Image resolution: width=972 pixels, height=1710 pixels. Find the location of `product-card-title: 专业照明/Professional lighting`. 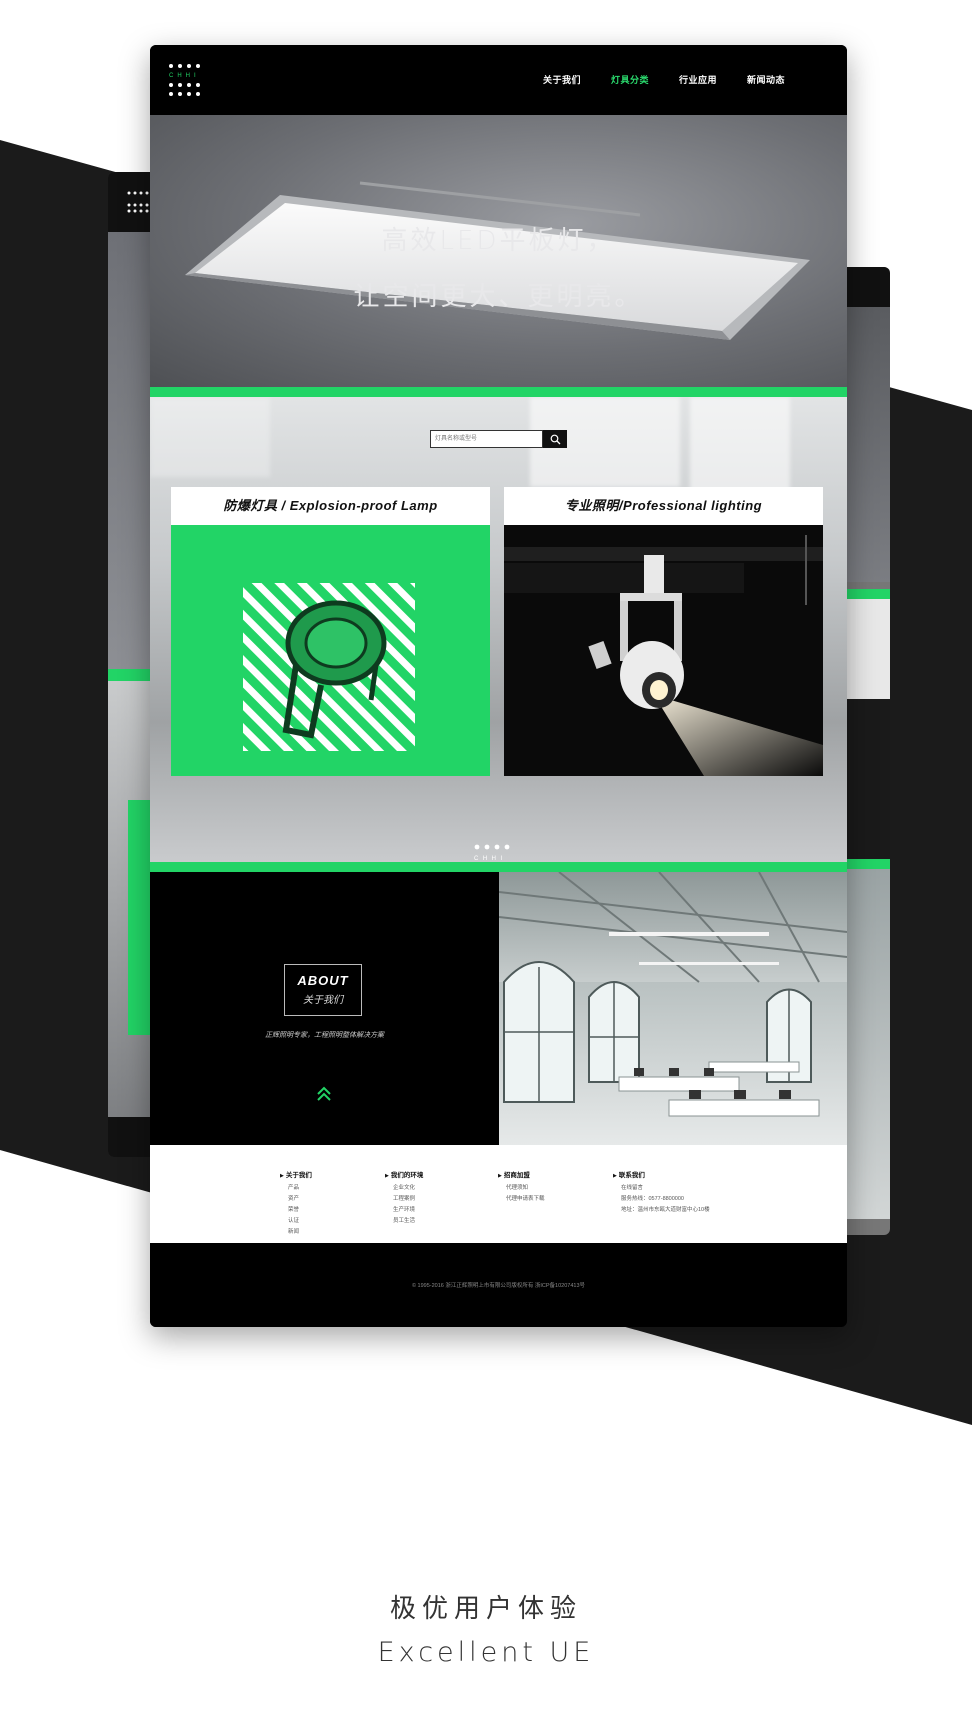

product-card-title: 专业照明/Professional lighting is located at coordinates (663, 505).